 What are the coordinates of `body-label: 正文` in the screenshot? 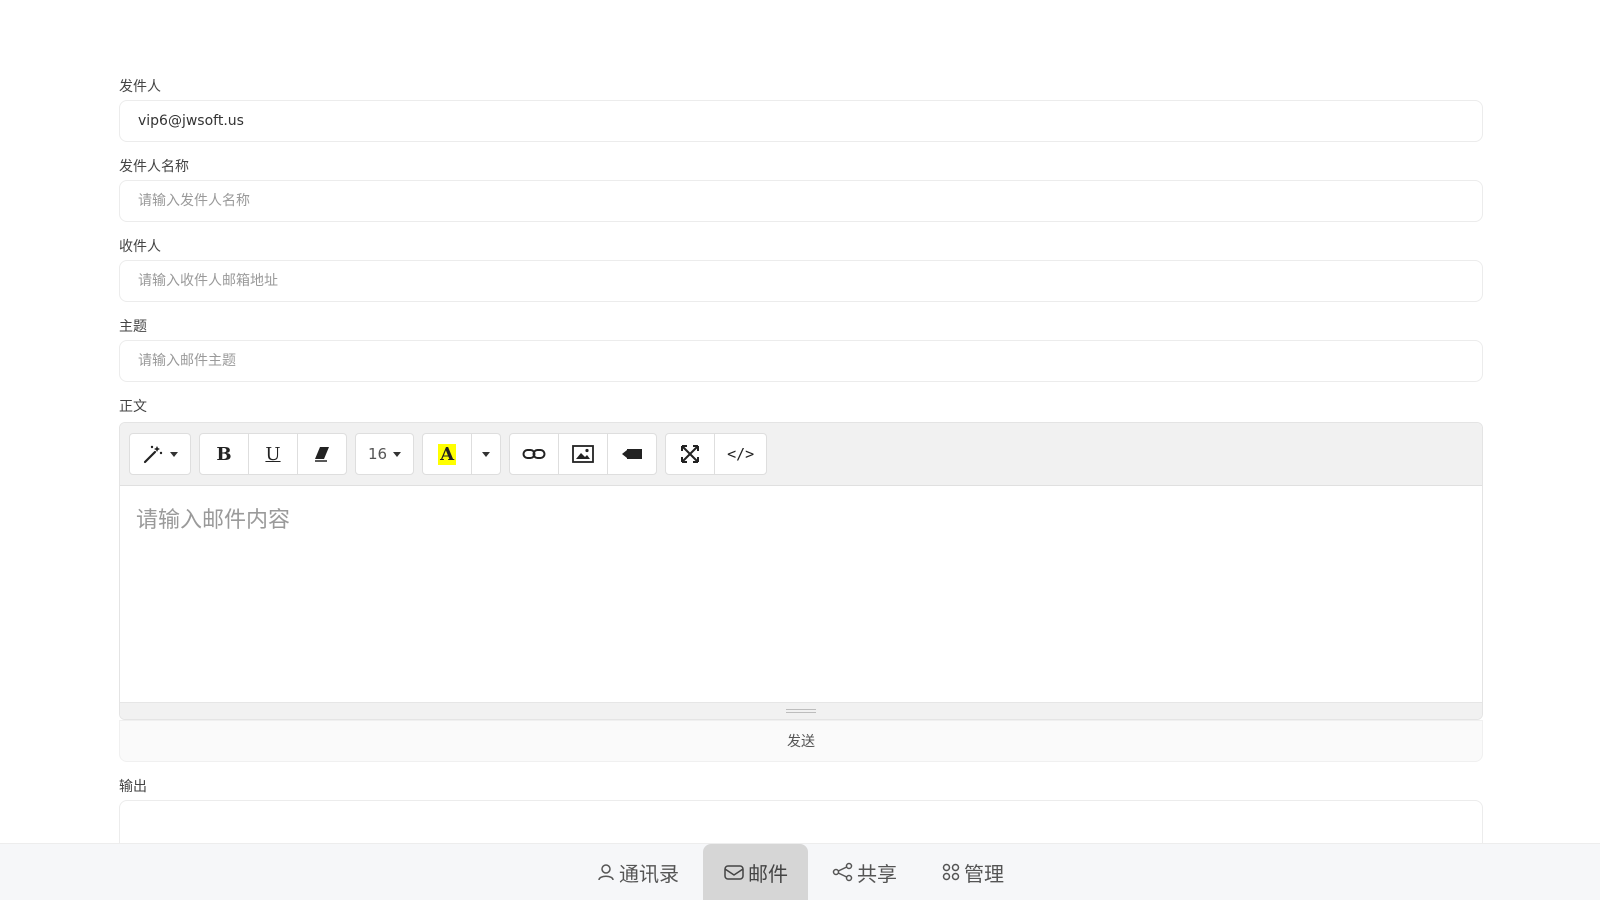 It's located at (133, 407).